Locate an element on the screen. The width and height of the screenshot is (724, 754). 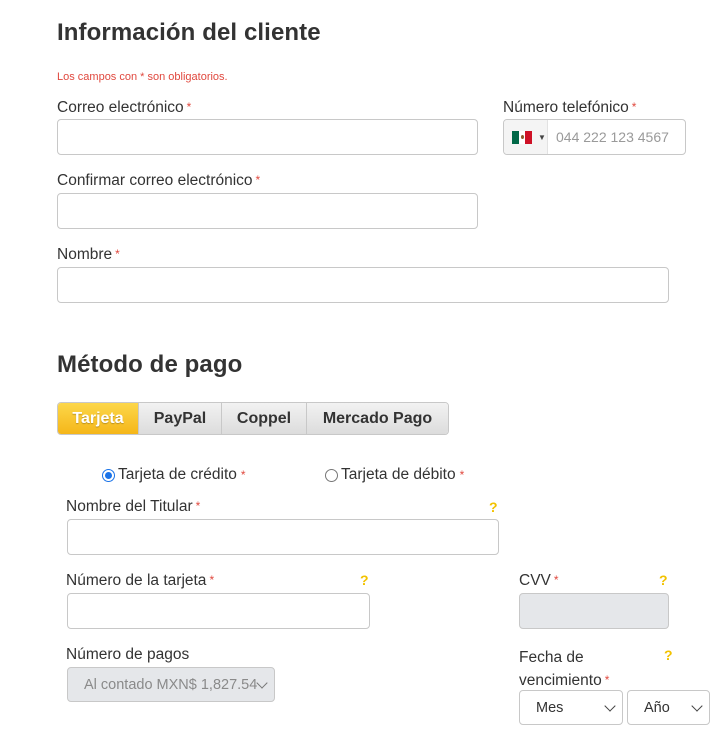
credit-card-option: Tarjeta de crédito * is located at coordinates (174, 475).